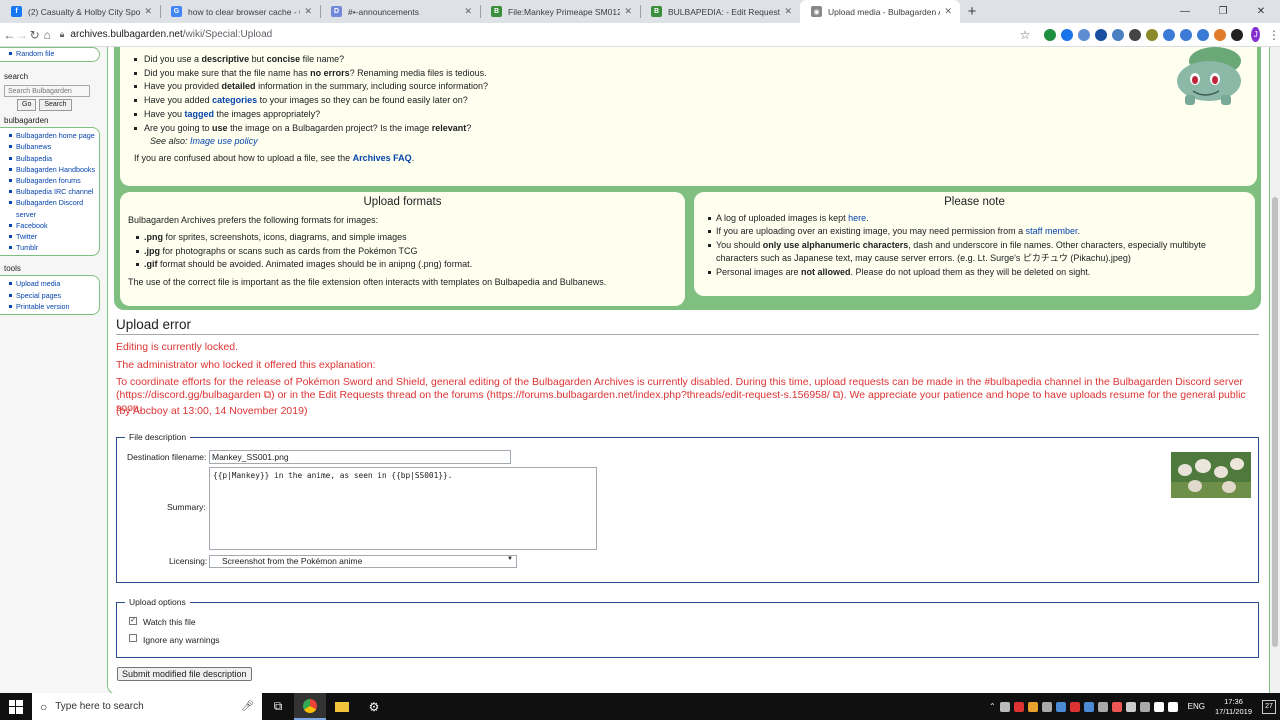 This screenshot has width=1280, height=720. Describe the element at coordinates (1223, 11) in the screenshot. I see `restore-icon: ❐` at that location.